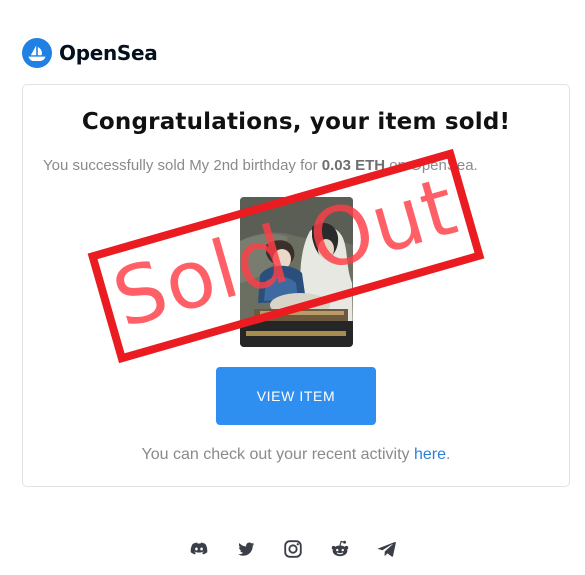 The image size is (585, 575). What do you see at coordinates (296, 272) in the screenshot?
I see `nft-image` at bounding box center [296, 272].